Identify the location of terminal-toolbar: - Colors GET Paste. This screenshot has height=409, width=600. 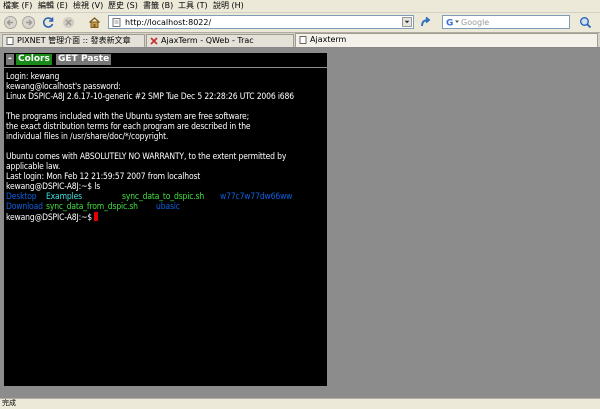
(165, 60).